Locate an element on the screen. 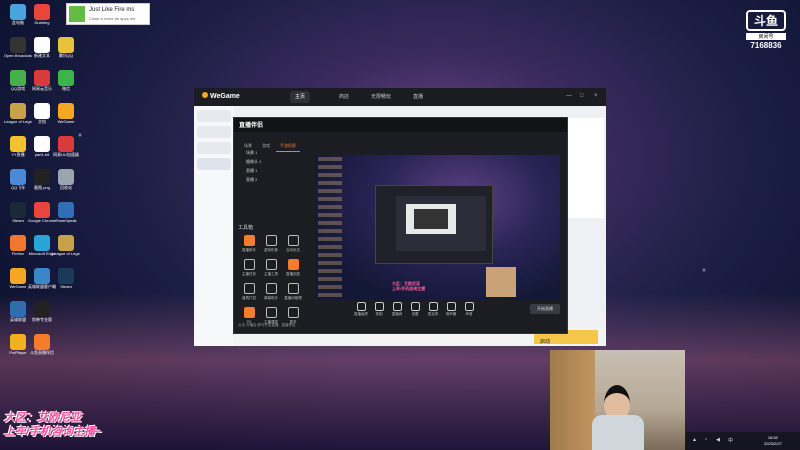 Image resolution: width=800 pixels, height=450 pixels. notification-title: Just Like Fire ms is located at coordinates (112, 10).